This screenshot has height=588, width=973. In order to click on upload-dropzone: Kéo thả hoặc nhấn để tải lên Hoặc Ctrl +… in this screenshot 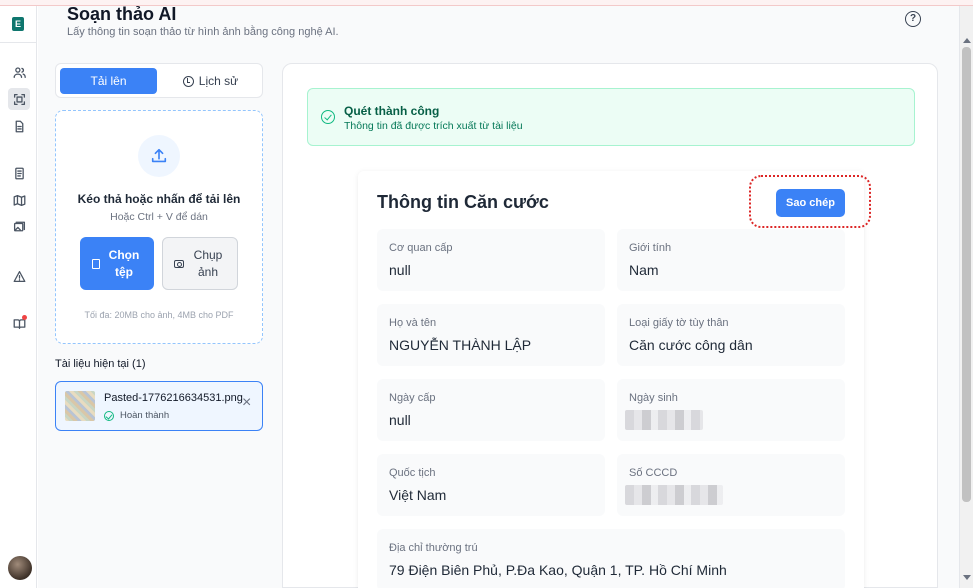, I will do `click(159, 227)`.